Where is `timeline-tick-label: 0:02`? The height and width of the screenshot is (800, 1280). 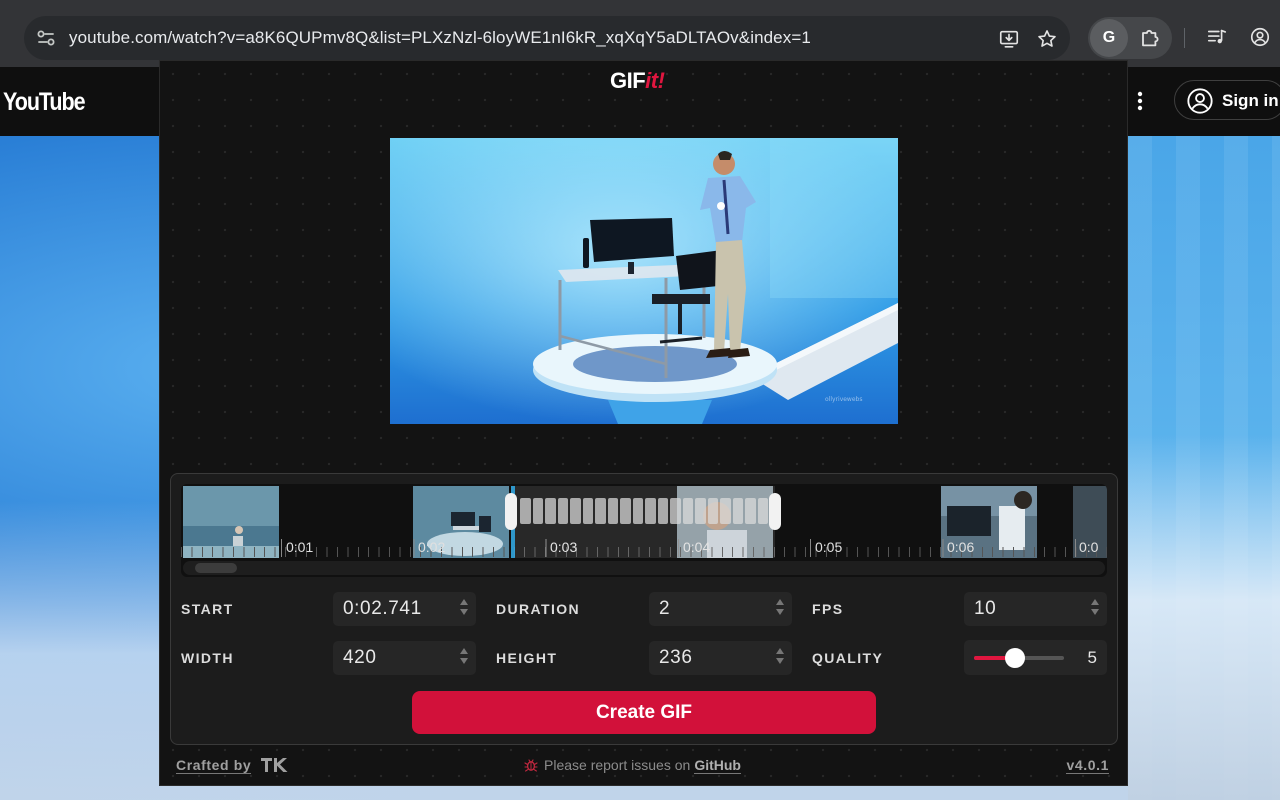
timeline-tick-label: 0:02 is located at coordinates (432, 547).